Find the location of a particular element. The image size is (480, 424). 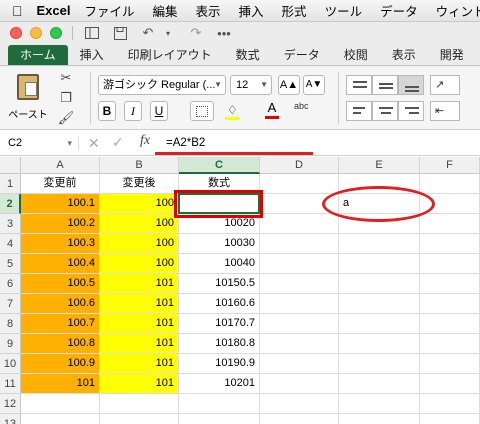

cell-e12 is located at coordinates (379, 404).